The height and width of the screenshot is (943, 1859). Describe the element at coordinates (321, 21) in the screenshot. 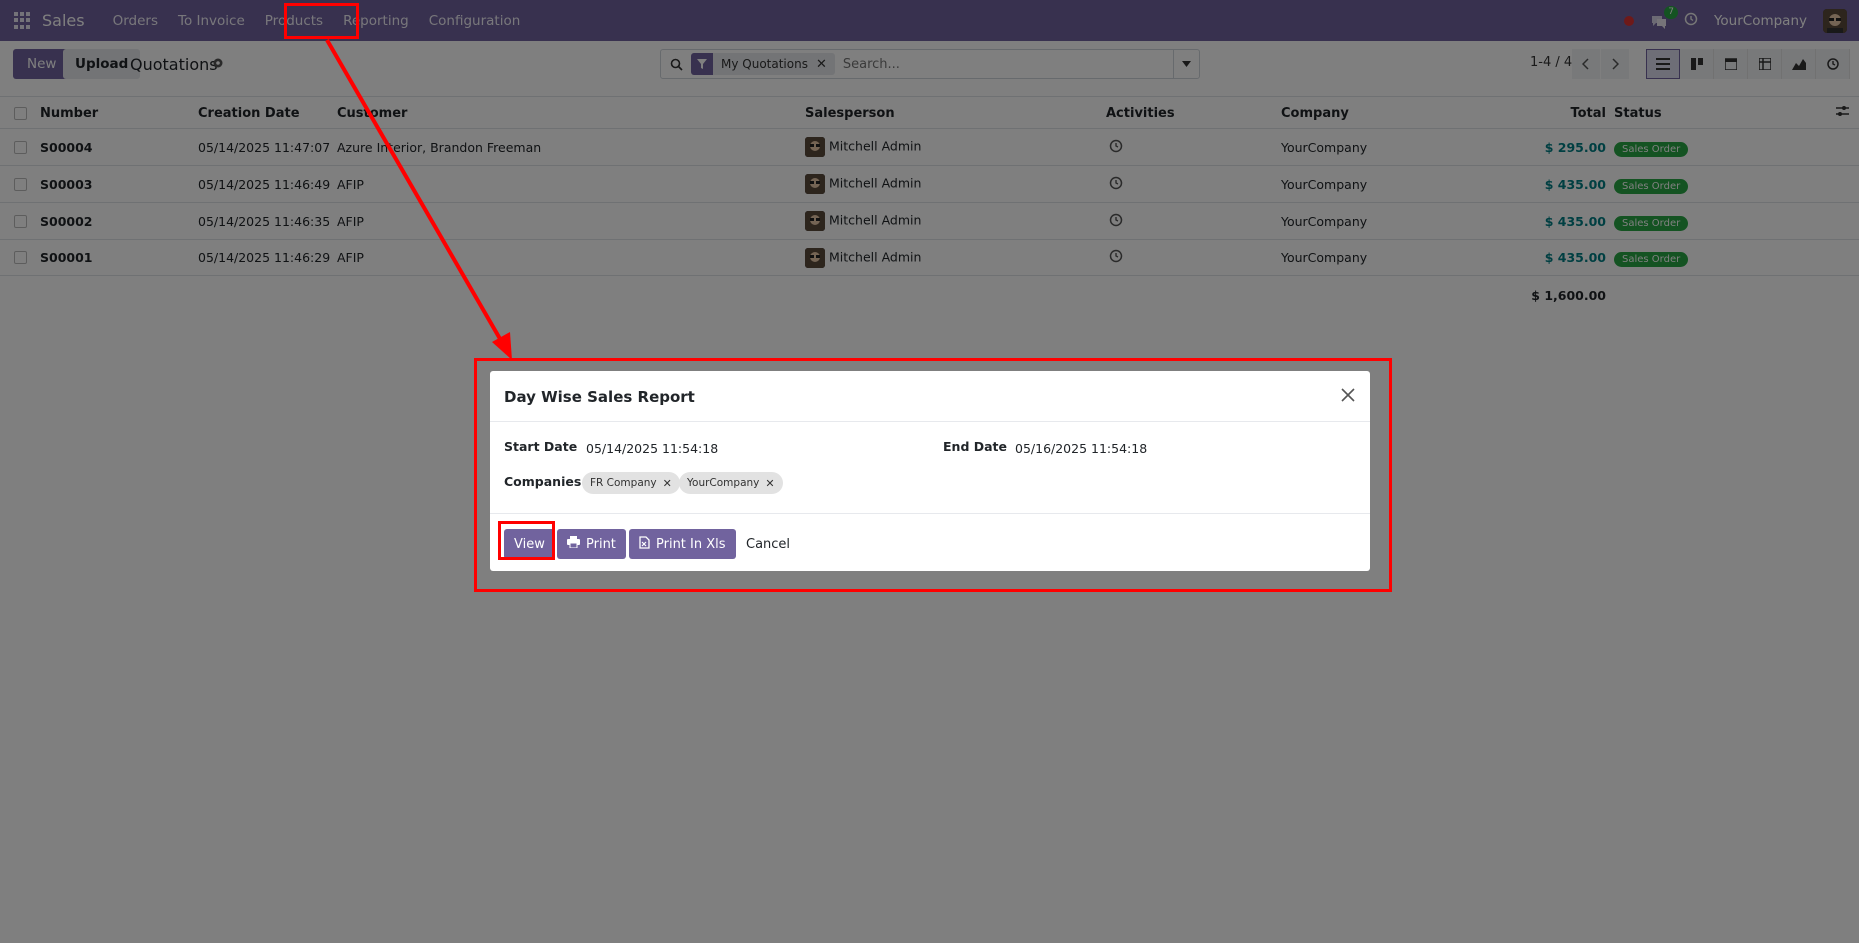

I see `reporting-highlight` at that location.